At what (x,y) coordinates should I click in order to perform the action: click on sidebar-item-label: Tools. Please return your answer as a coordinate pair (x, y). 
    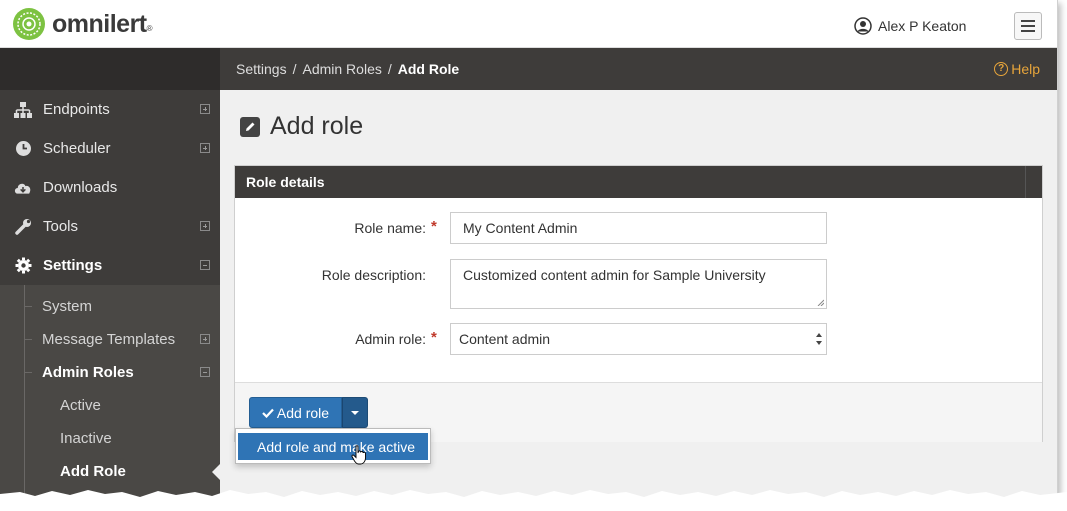
    Looking at the image, I should click on (61, 226).